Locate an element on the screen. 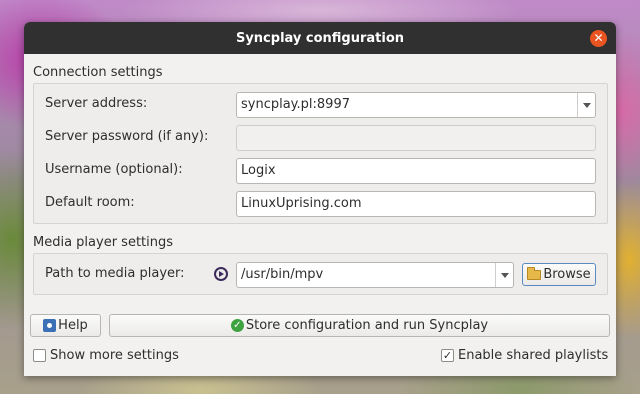  close-button: ✕ is located at coordinates (598, 38).